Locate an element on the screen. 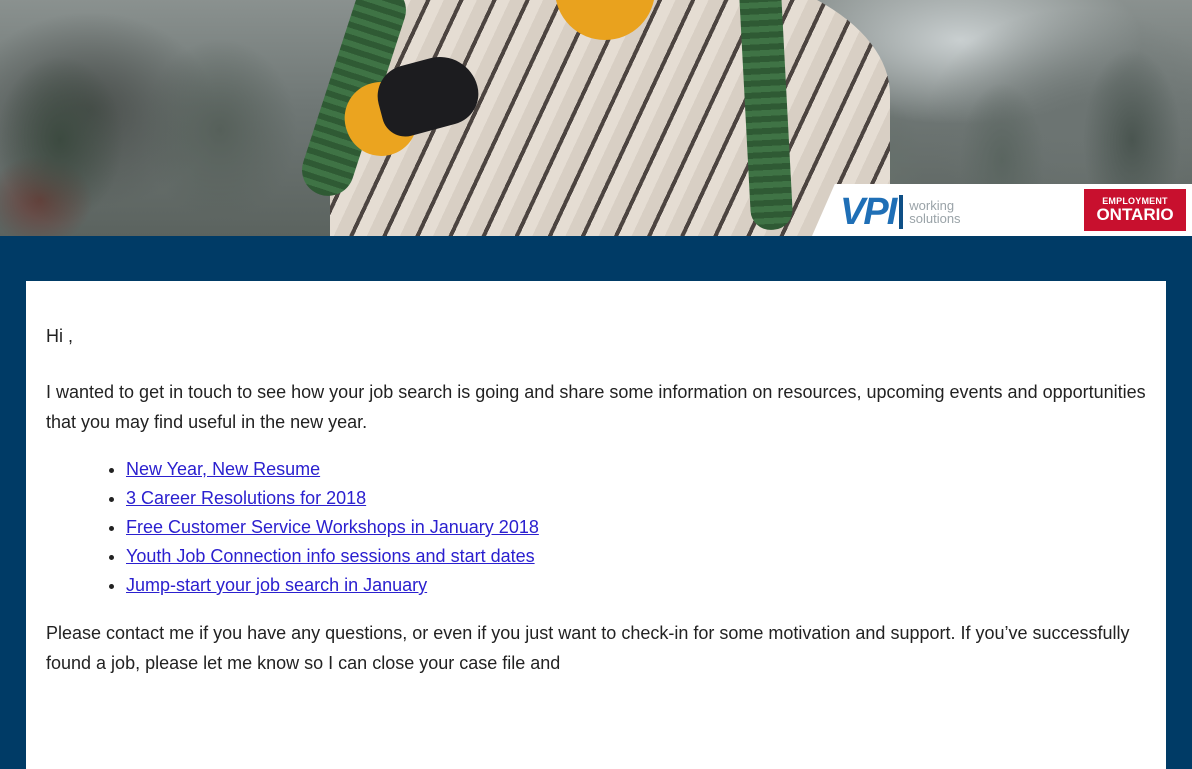 The width and height of the screenshot is (1192, 769). eo-logo-line2: ONTARIO is located at coordinates (1135, 214).